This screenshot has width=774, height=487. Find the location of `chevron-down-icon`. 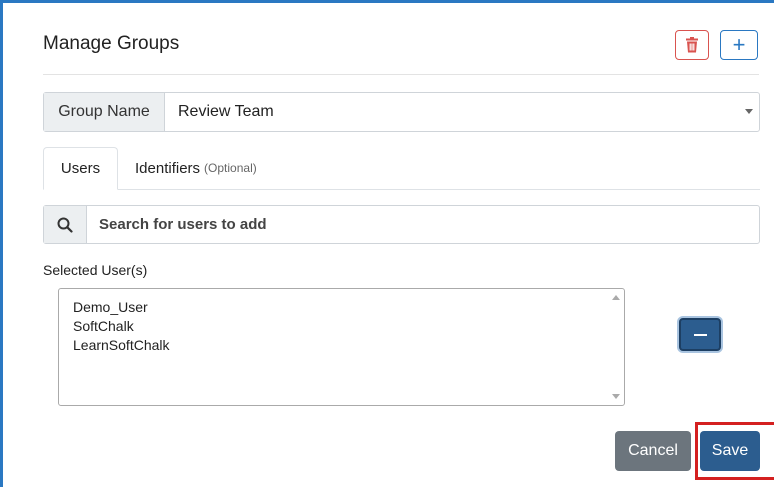

chevron-down-icon is located at coordinates (749, 111).